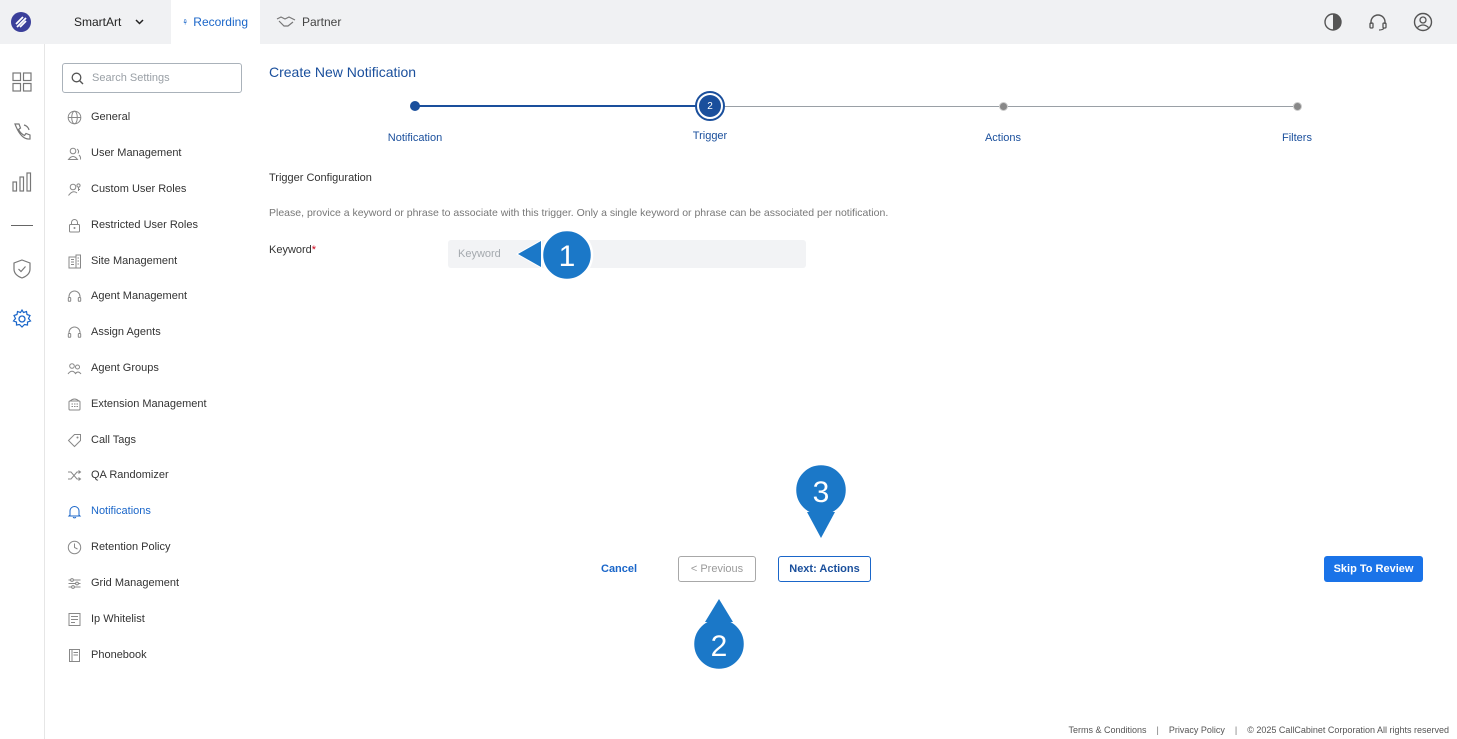 The image size is (1457, 739). I want to click on sidebar-item-assign-agents: Assign Agents, so click(113, 332).